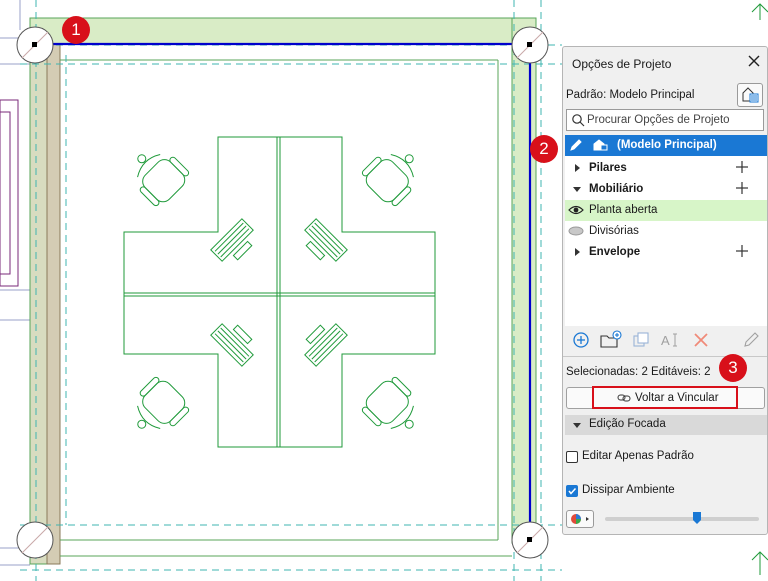 The height and width of the screenshot is (581, 768). What do you see at coordinates (754, 61) in the screenshot?
I see `close-icon` at bounding box center [754, 61].